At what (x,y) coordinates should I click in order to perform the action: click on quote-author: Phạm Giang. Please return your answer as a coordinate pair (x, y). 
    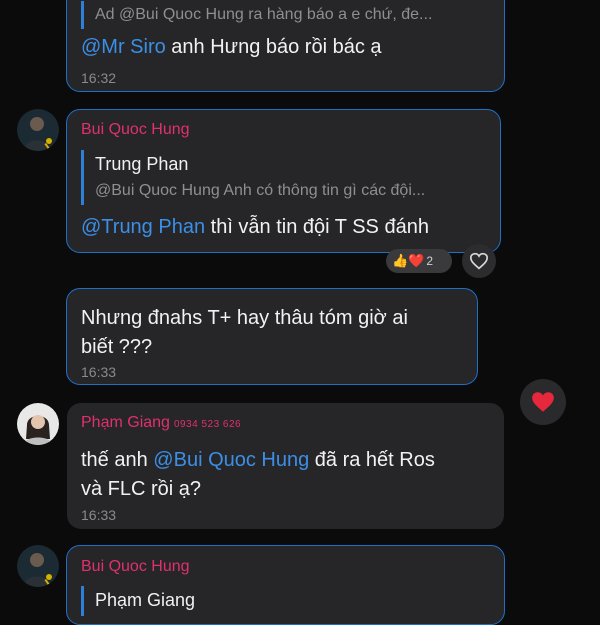
    Looking at the image, I should click on (145, 600).